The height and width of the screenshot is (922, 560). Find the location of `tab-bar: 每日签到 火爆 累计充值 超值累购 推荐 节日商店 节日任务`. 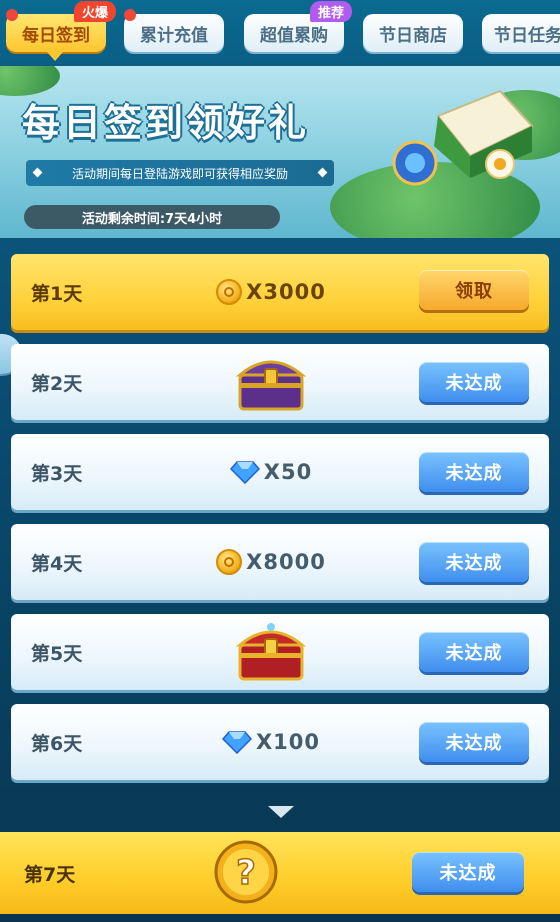

tab-bar: 每日签到 火爆 累计充值 超值累购 推荐 节日商店 节日任务 is located at coordinates (280, 32).